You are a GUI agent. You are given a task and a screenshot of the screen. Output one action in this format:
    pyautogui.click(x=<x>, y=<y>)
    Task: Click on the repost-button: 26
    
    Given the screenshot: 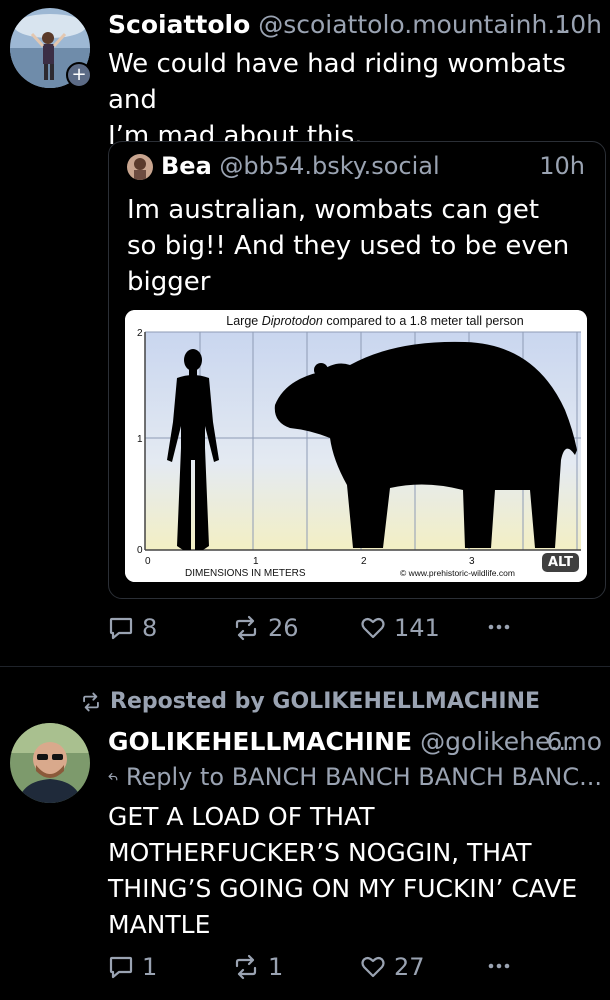 What is the action you would take?
    pyautogui.click(x=265, y=628)
    